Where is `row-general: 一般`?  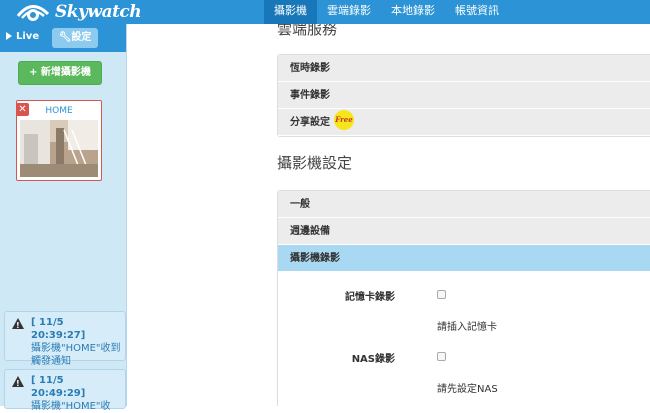 row-general: 一般 is located at coordinates (464, 204).